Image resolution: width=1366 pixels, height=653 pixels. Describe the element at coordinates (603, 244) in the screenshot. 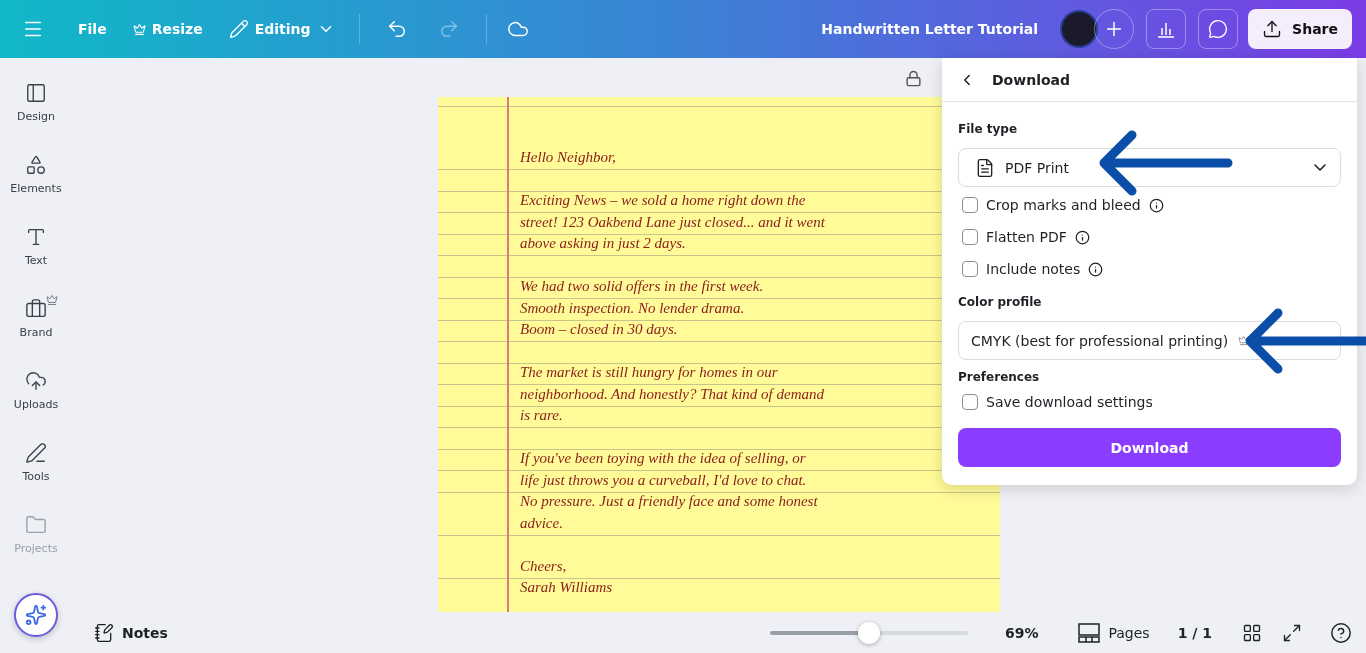

I see `letter-line: above asking in just 2 days.` at that location.